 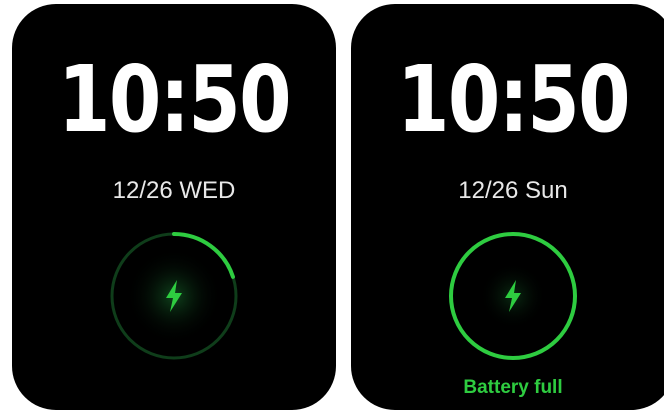 What do you see at coordinates (174, 190) in the screenshot?
I see `clock-date: 12/26 WED` at bounding box center [174, 190].